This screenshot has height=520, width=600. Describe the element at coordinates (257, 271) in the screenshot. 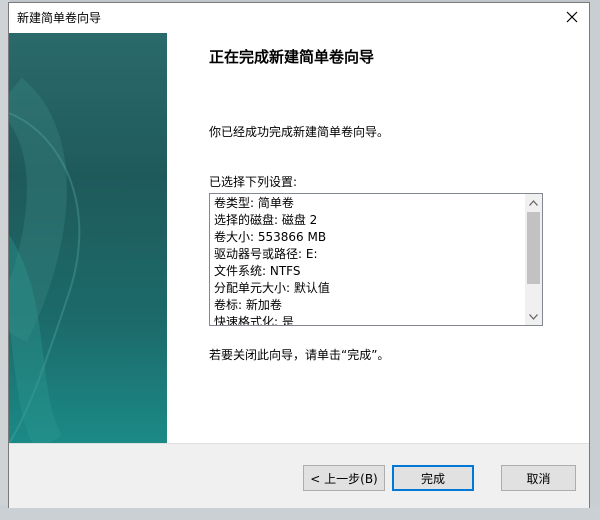

I see `summary-line: 文件系统: NTFS` at that location.